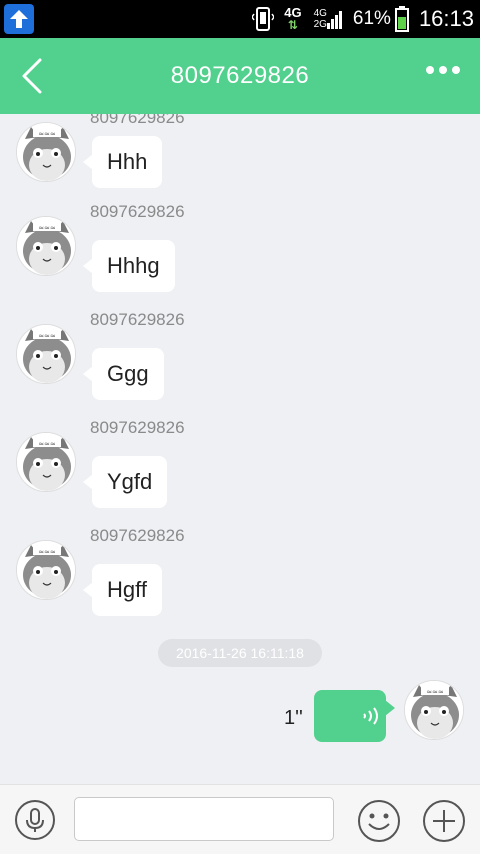 Image resolution: width=480 pixels, height=854 pixels. I want to click on list-item: 8097629826 Ggg, so click(240, 371).